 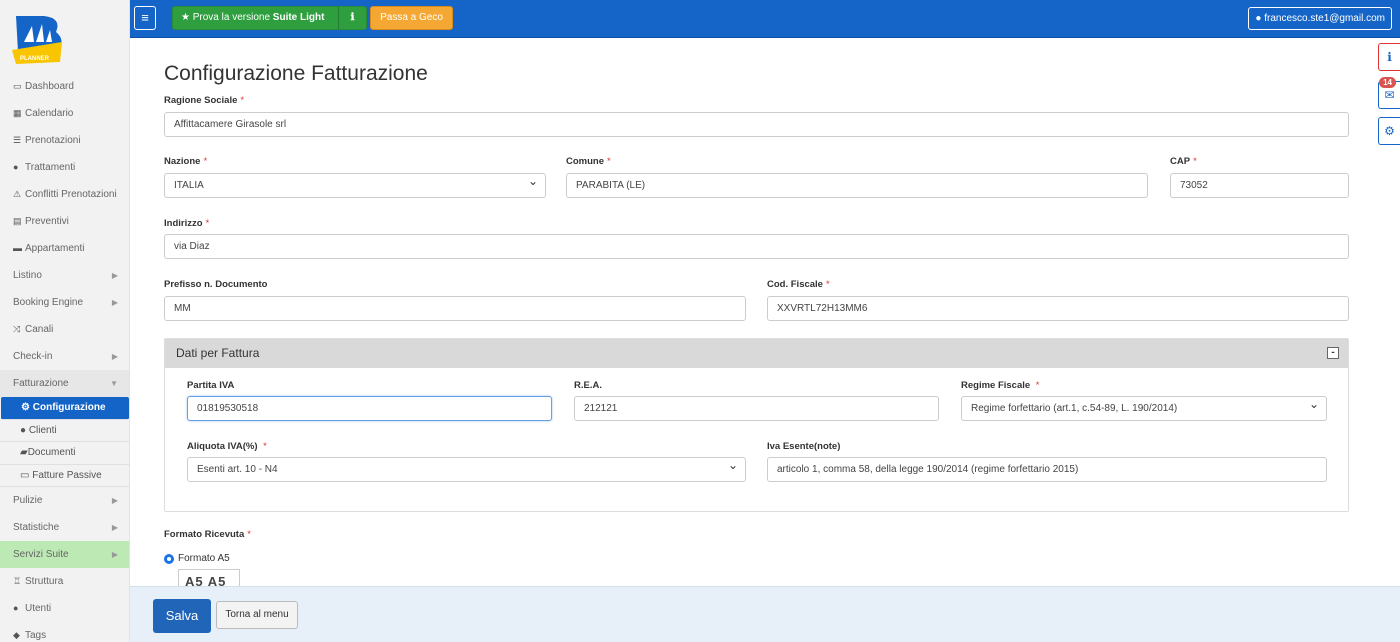 I want to click on info-tool-button: ℹ, so click(x=1389, y=57).